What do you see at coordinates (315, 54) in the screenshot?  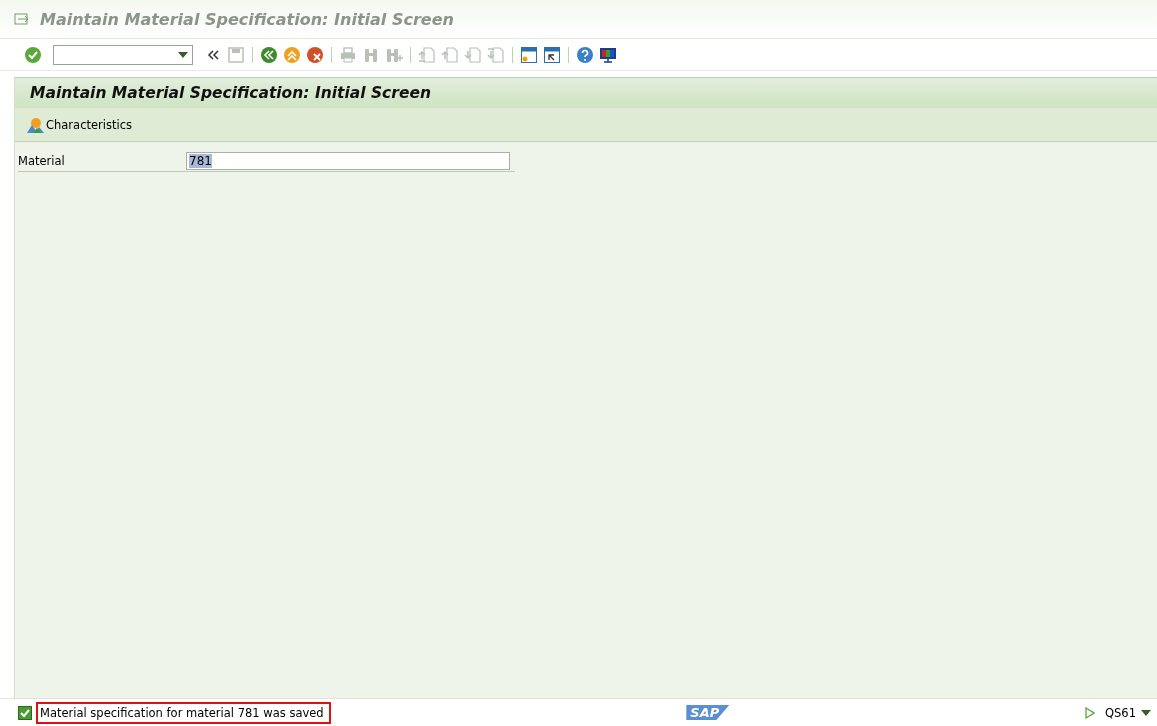 I see `cancel-icon` at bounding box center [315, 54].